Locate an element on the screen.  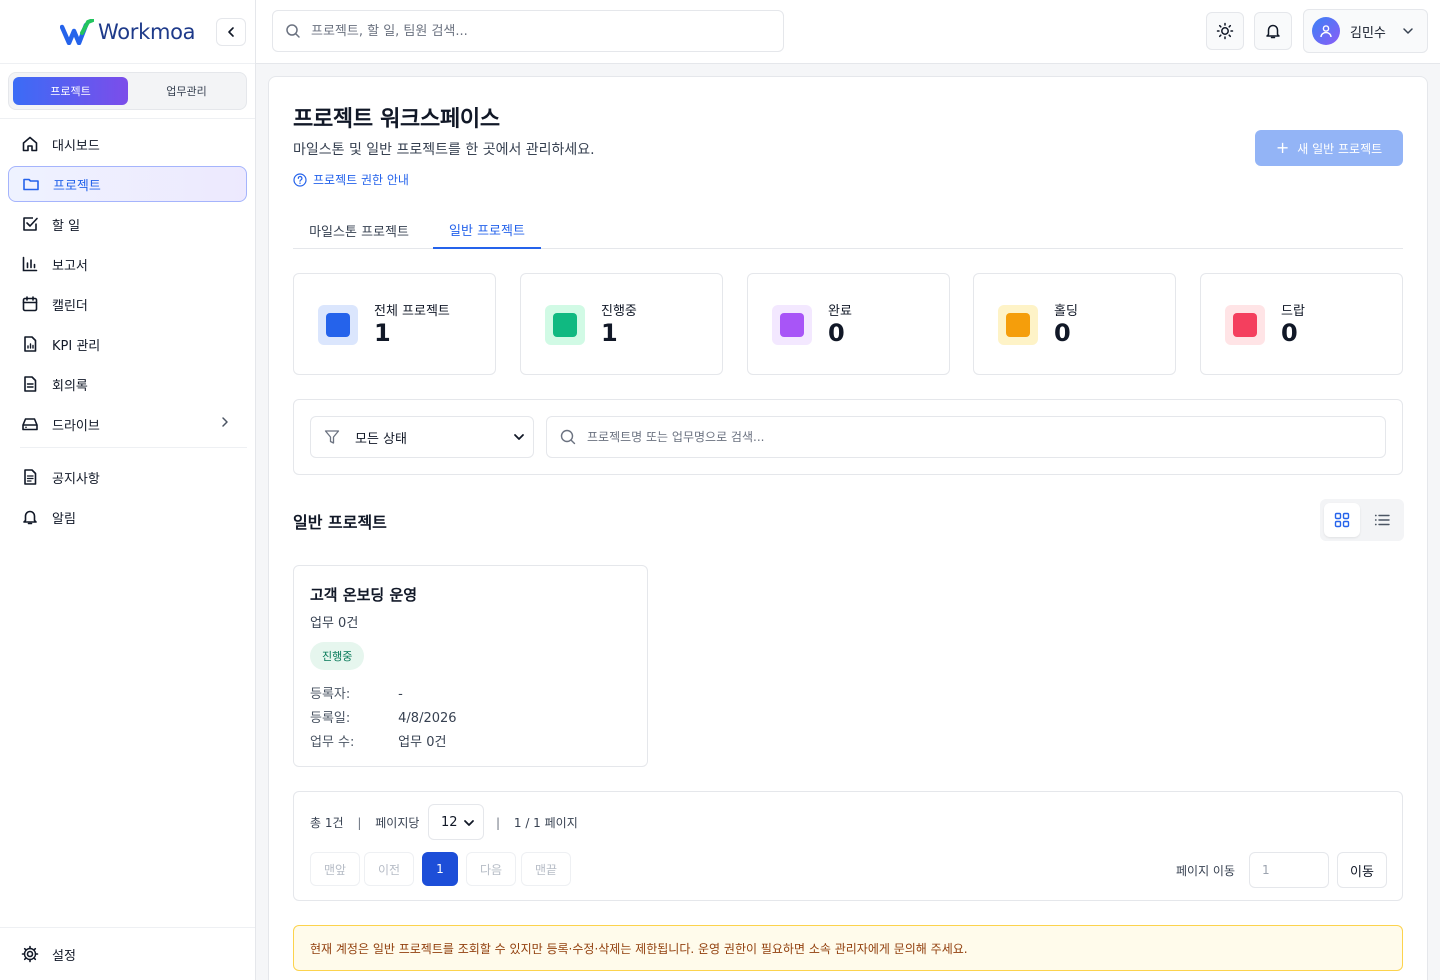
help-circle-icon is located at coordinates (300, 179).